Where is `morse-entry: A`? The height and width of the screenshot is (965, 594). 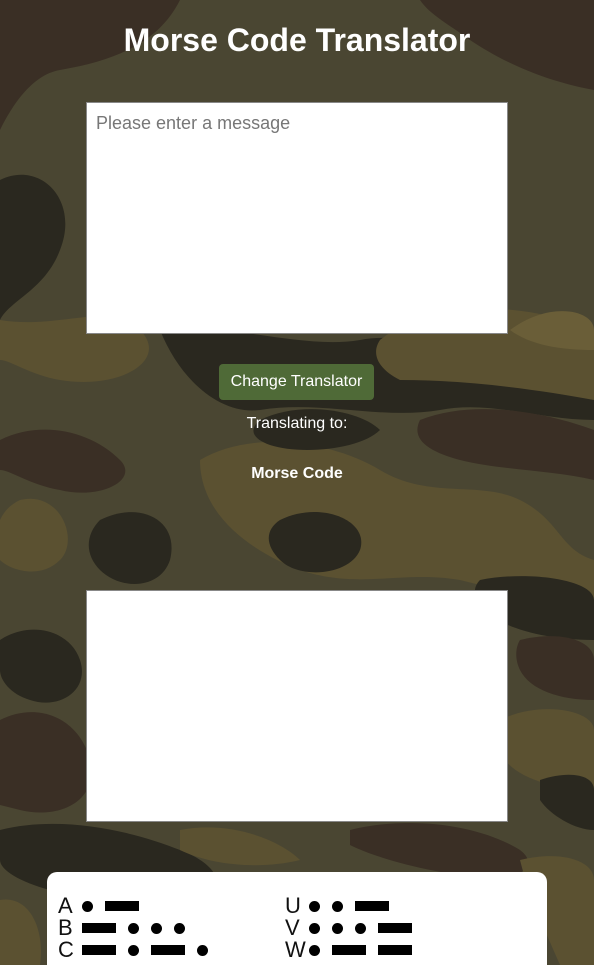 morse-entry: A is located at coordinates (98, 905).